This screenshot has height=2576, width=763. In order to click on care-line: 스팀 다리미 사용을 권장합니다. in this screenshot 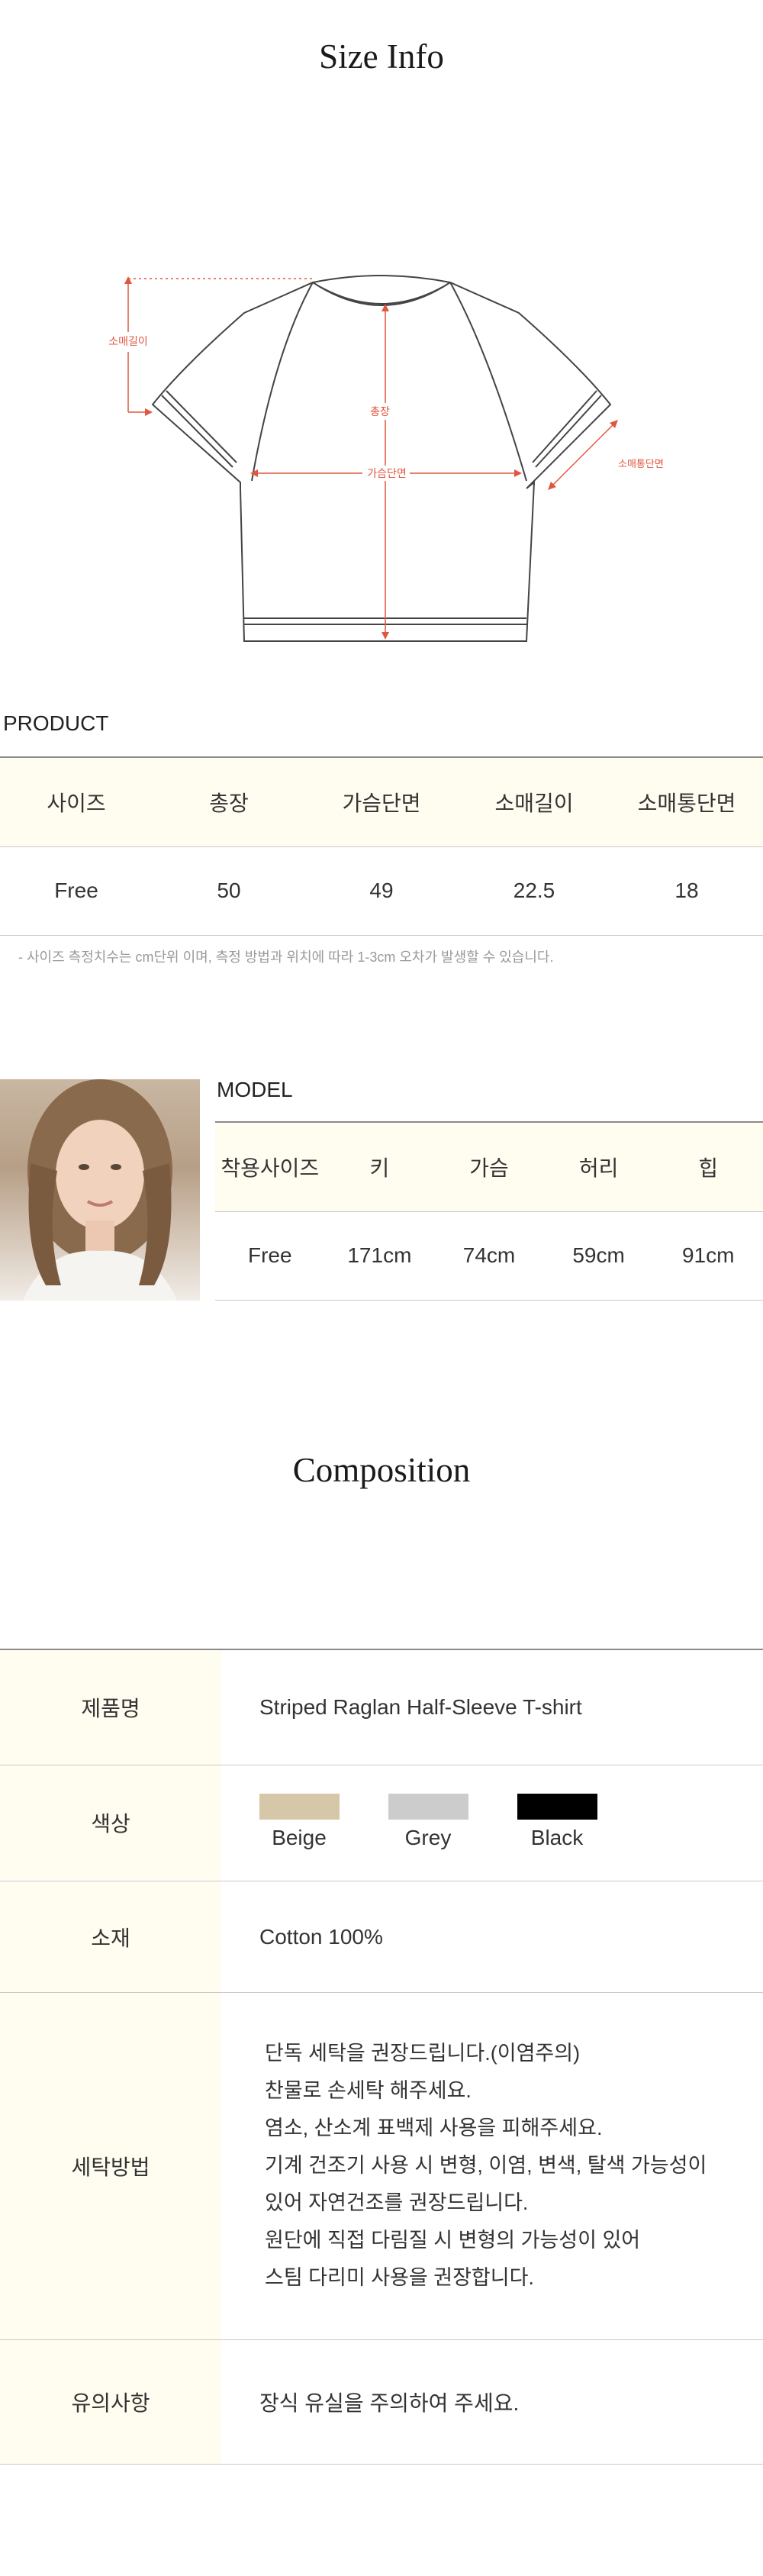, I will do `click(400, 2277)`.